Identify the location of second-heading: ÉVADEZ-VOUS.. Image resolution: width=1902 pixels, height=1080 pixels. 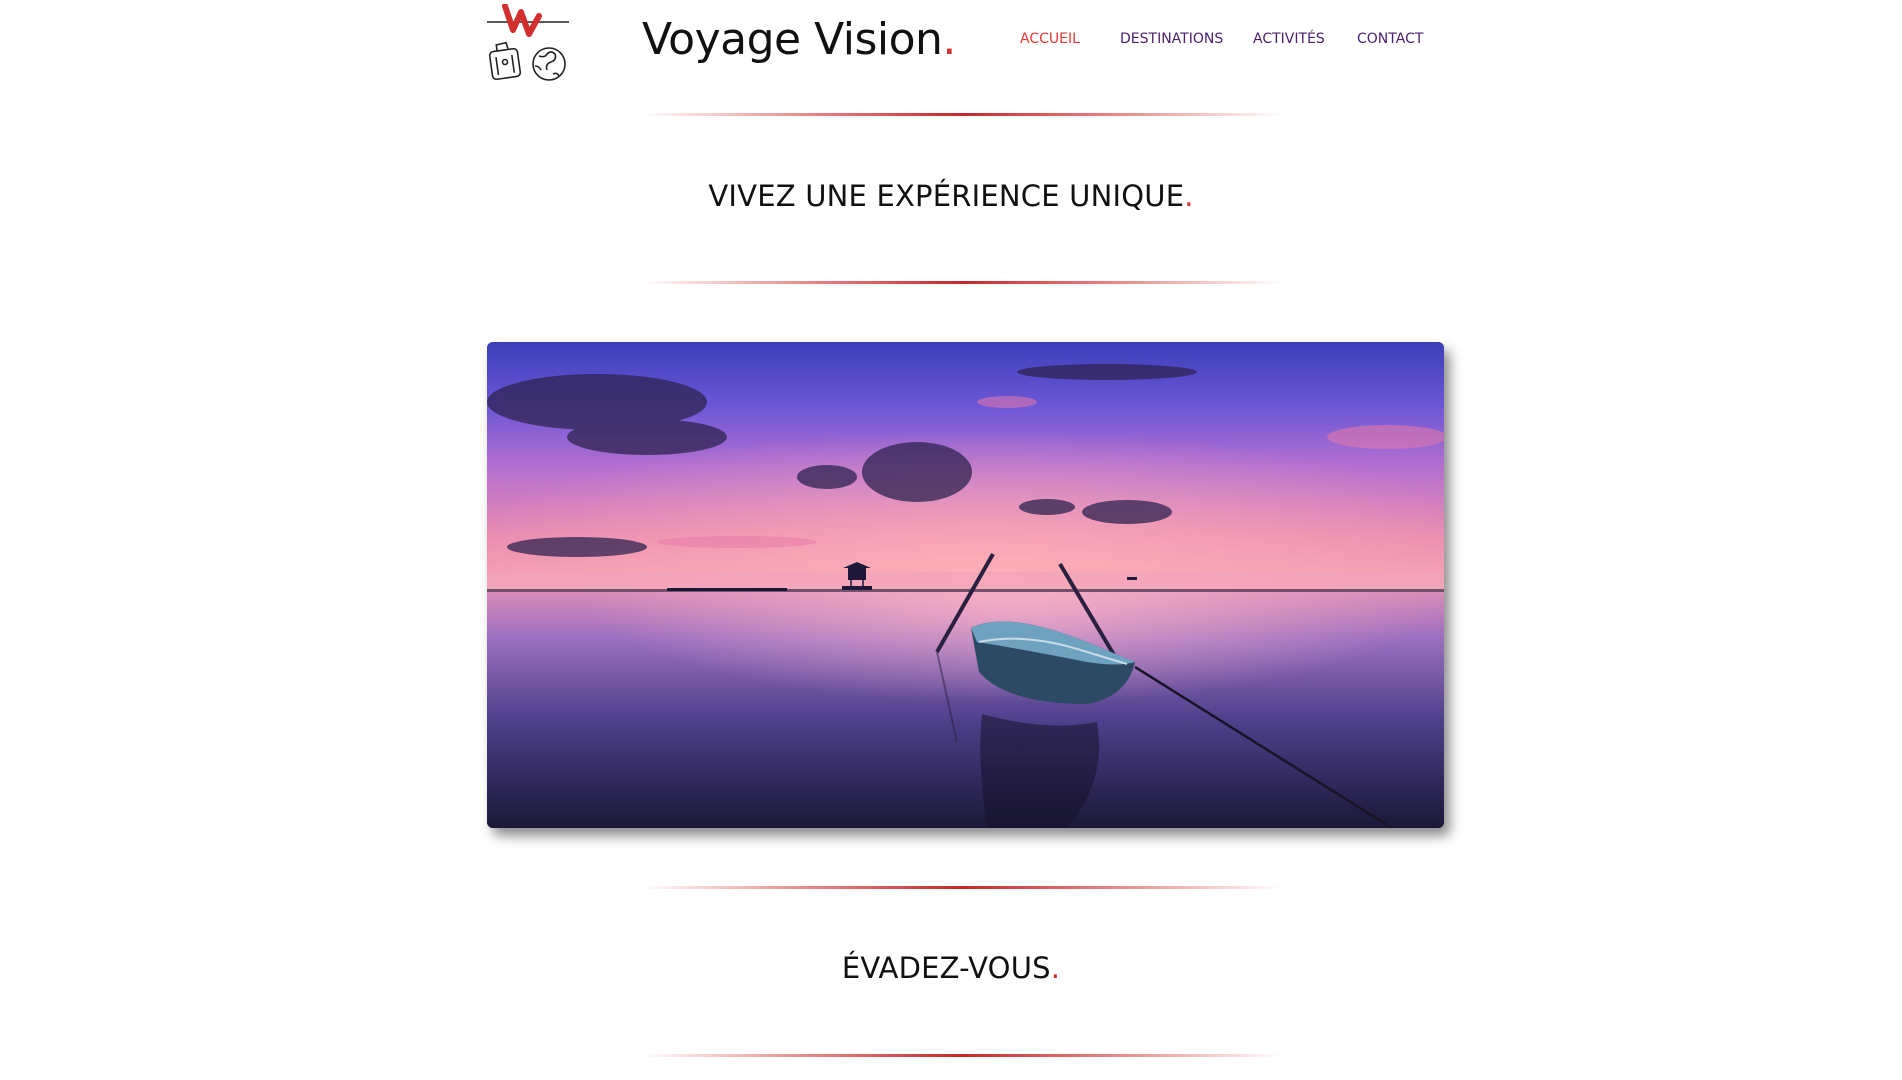
(951, 968).